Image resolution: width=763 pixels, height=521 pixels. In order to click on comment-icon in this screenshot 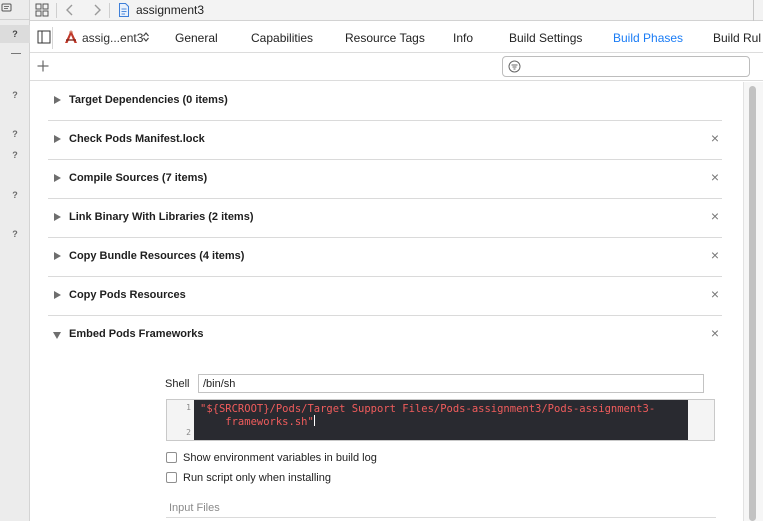, I will do `click(15, 10)`.